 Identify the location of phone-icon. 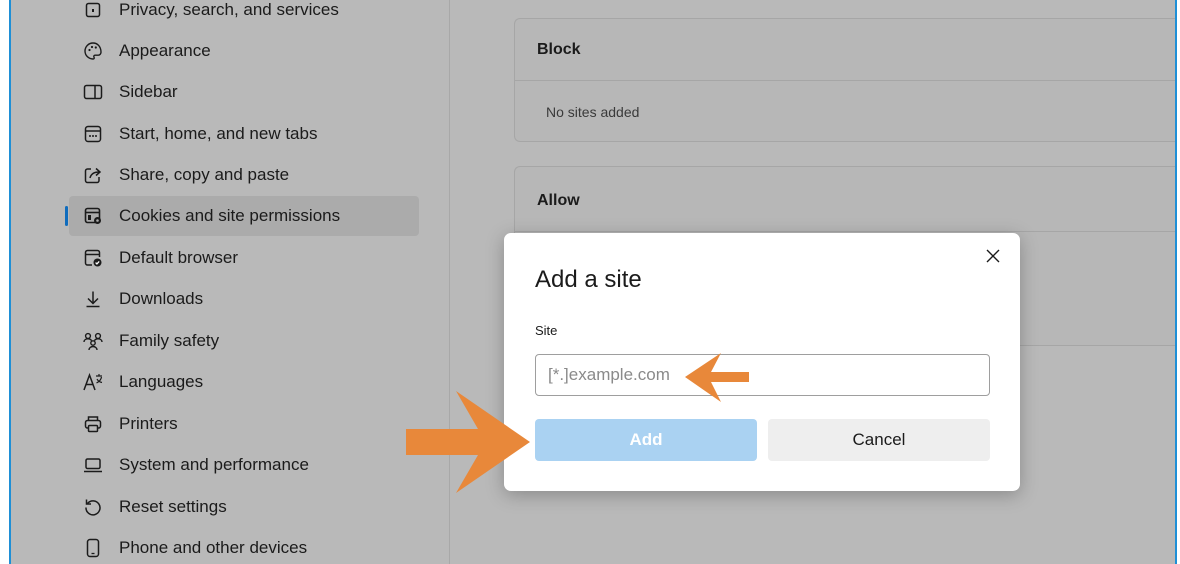
(93, 548).